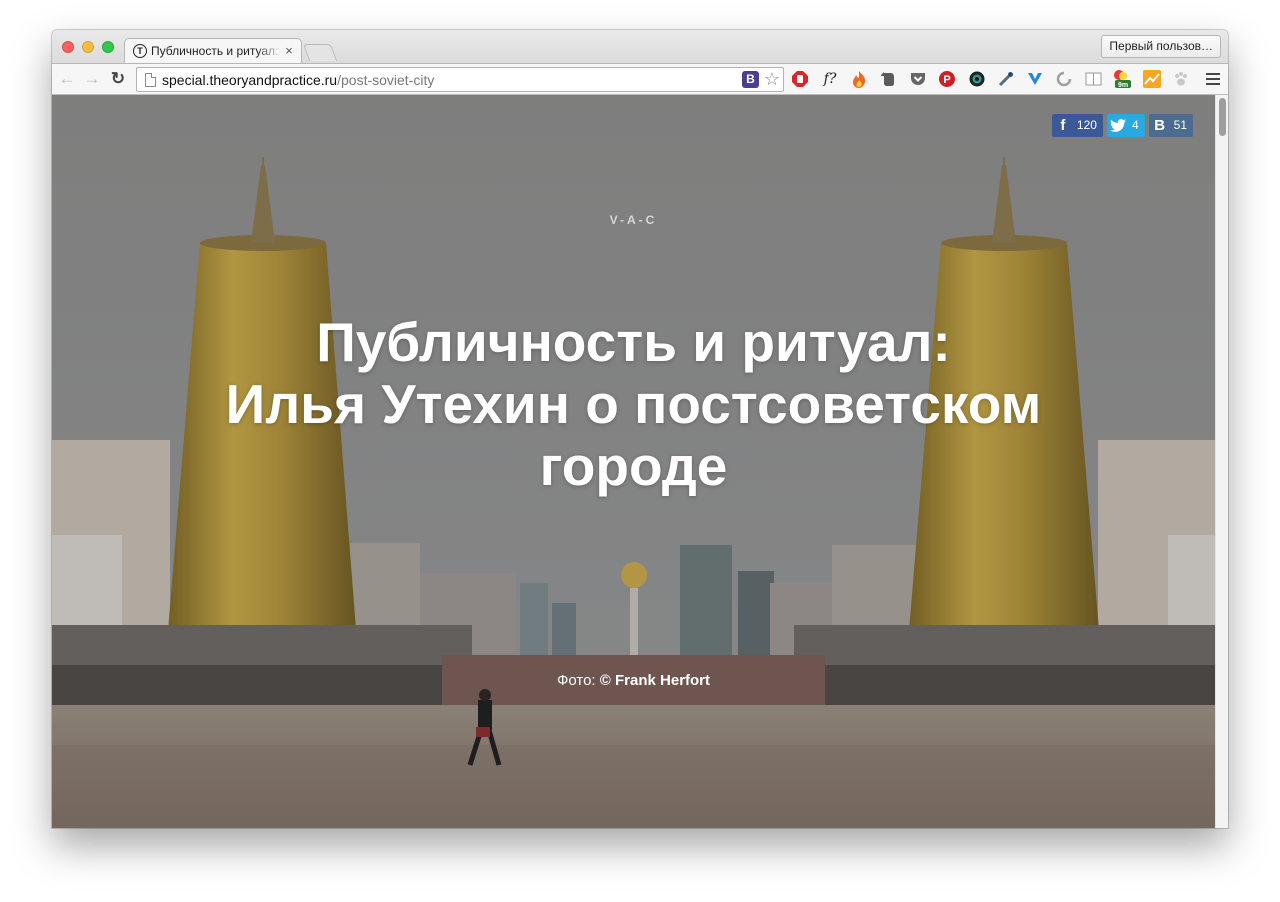 Image resolution: width=1280 pixels, height=902 pixels. What do you see at coordinates (977, 79) in the screenshot?
I see `camera-icon` at bounding box center [977, 79].